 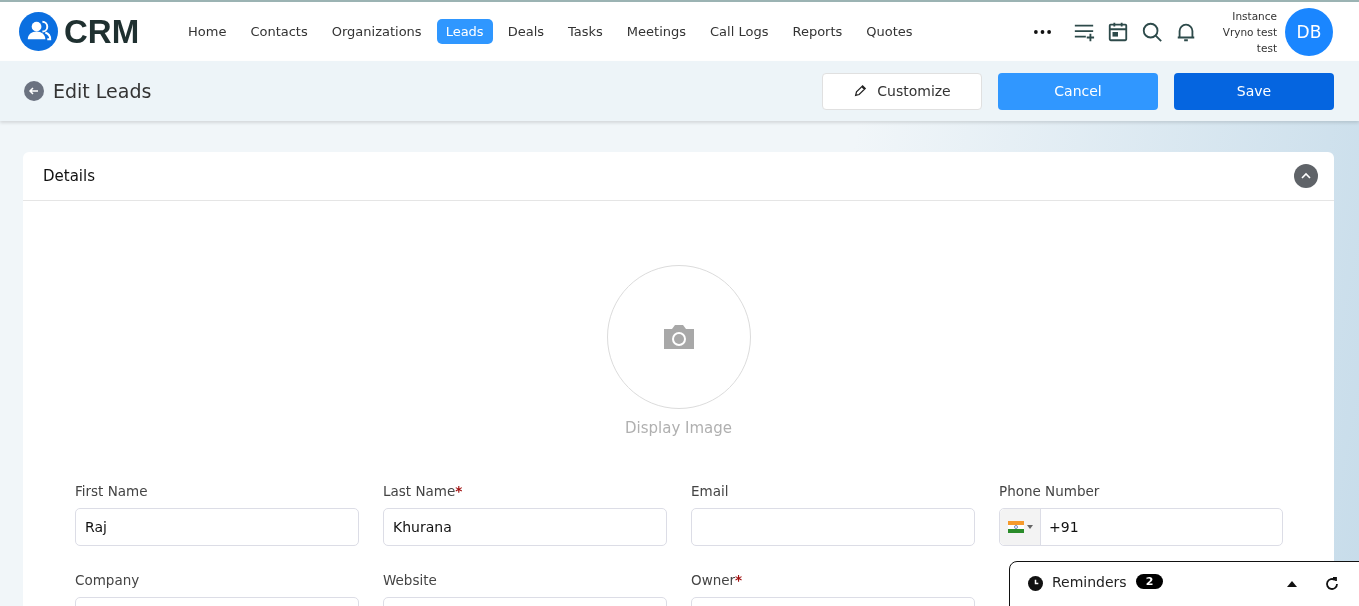 I want to click on user-text: test, so click(x=1266, y=48).